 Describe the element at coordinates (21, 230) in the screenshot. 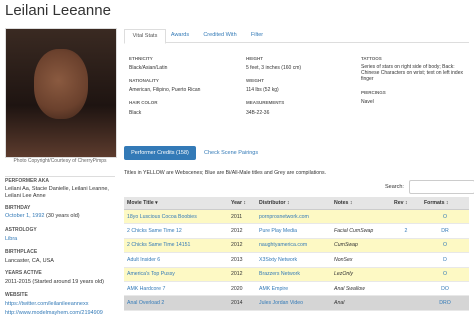

I see `astrology-label: ASTROLOGY` at that location.